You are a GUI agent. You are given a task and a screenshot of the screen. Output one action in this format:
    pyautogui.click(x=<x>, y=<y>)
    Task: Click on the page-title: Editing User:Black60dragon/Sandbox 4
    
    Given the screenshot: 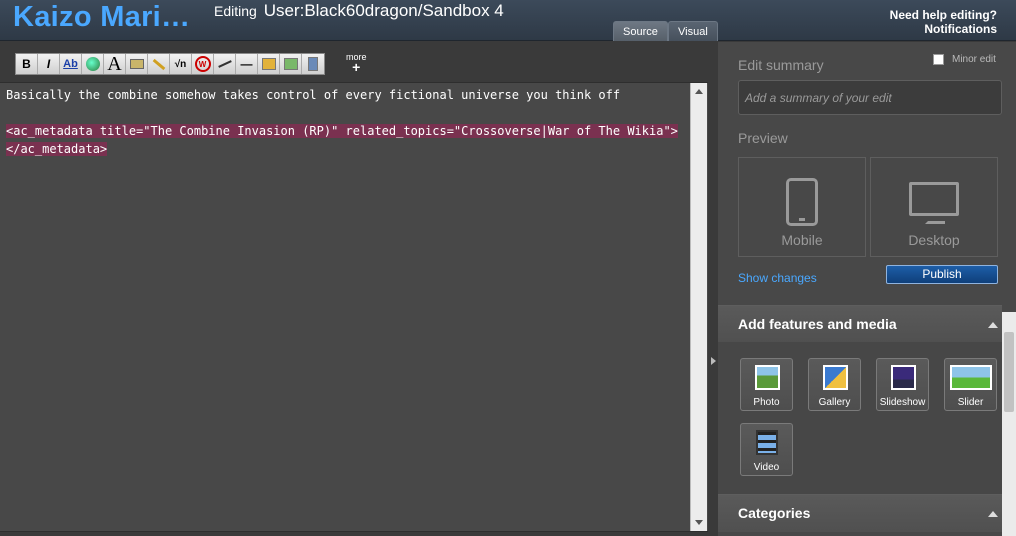 What is the action you would take?
    pyautogui.click(x=359, y=11)
    